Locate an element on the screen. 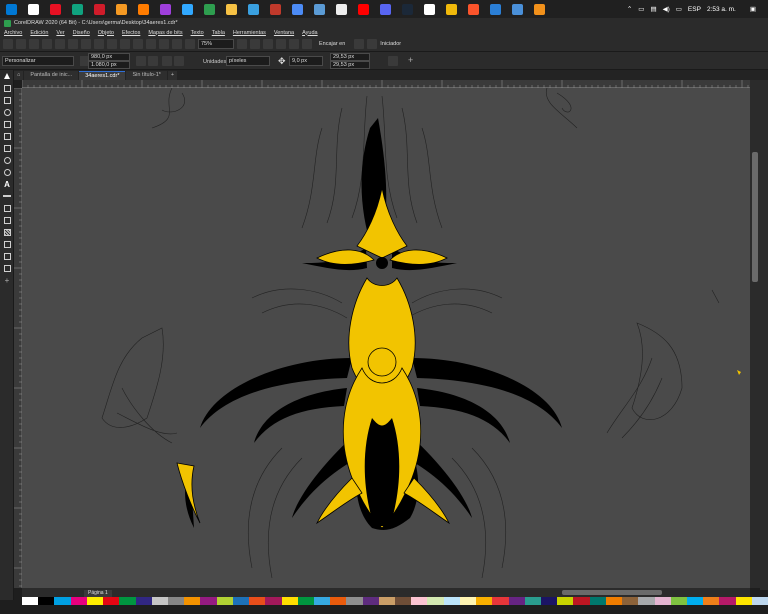 The width and height of the screenshot is (768, 614). menu-item: Ventana is located at coordinates (284, 33).